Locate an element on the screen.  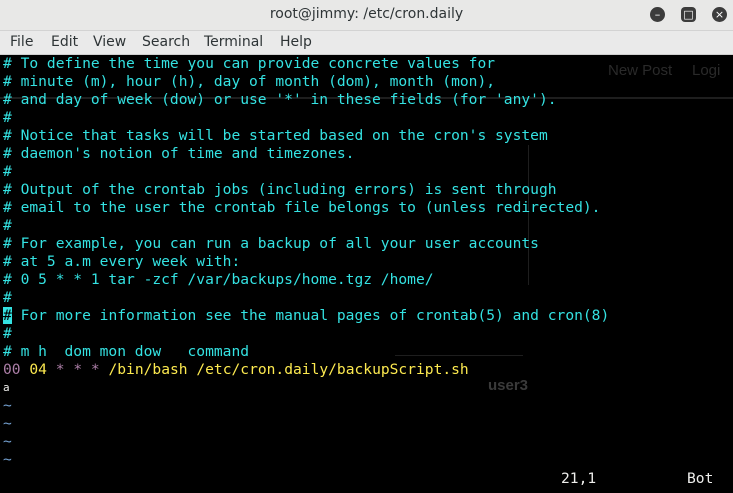
title-bar: root@jimmy: /etc/cron.daily – □ × is located at coordinates (366, 15).